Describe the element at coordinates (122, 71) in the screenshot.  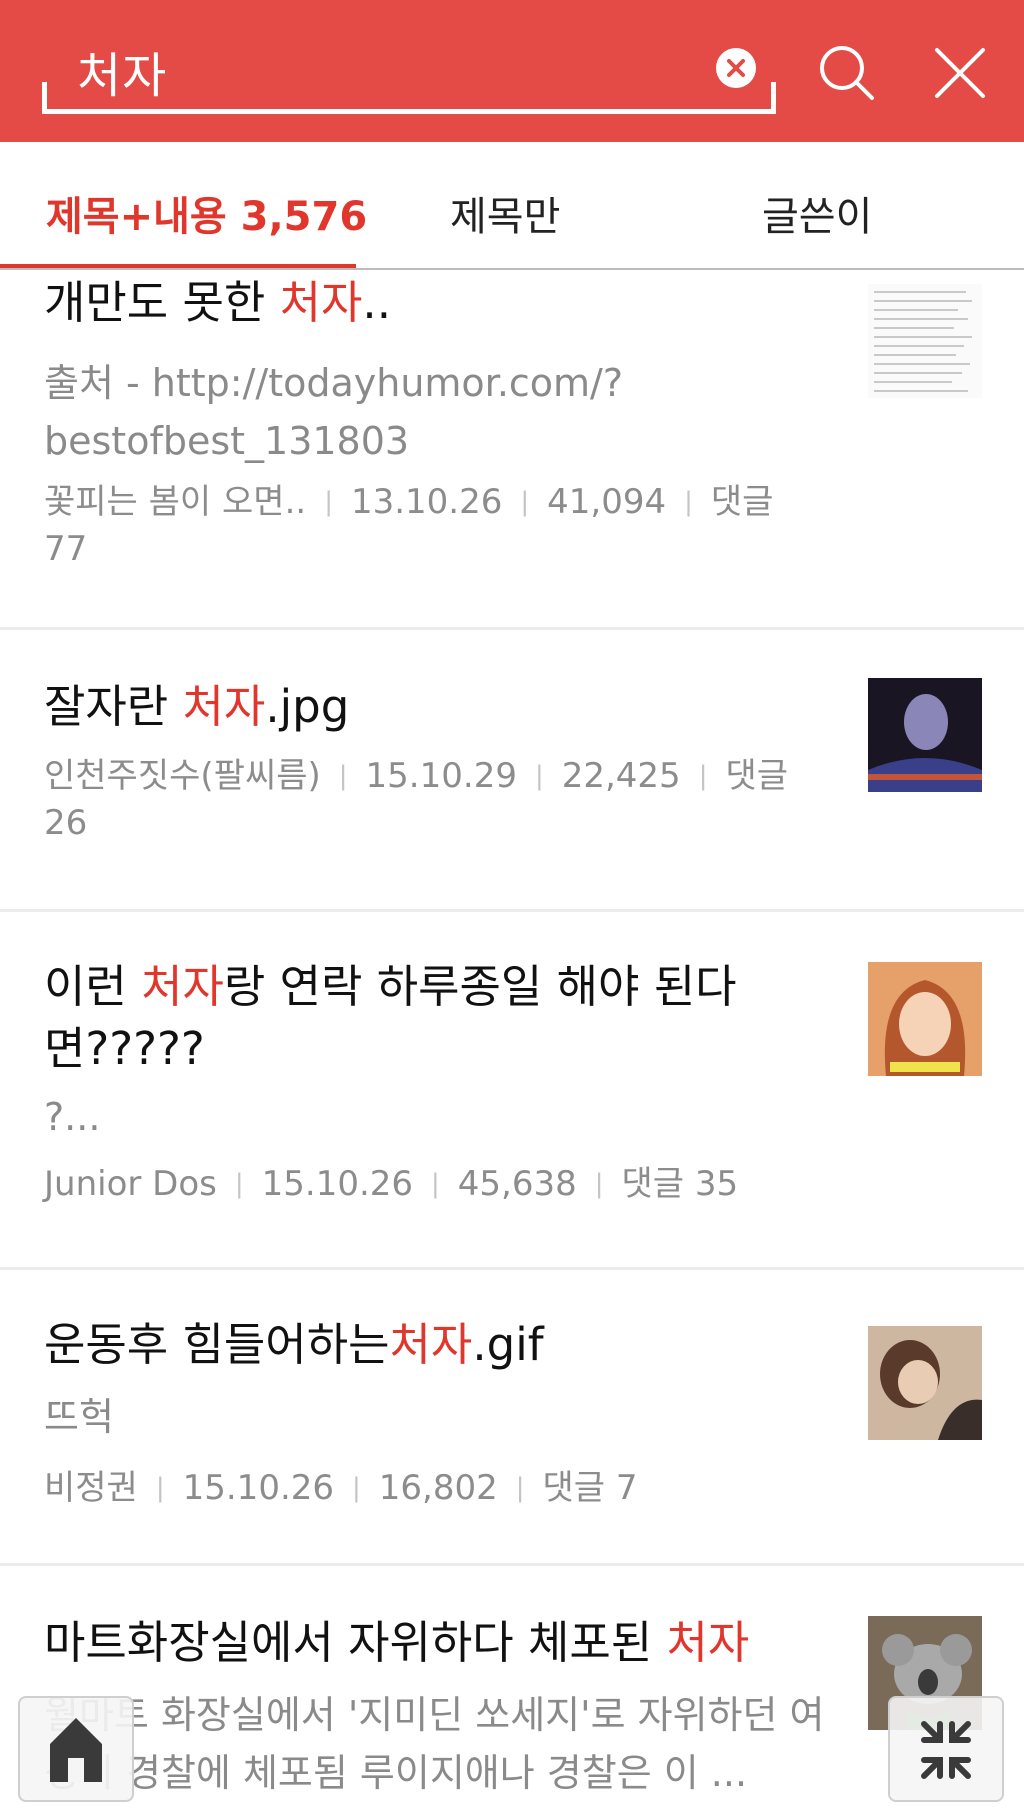
I see `search-query-text: 처자` at that location.